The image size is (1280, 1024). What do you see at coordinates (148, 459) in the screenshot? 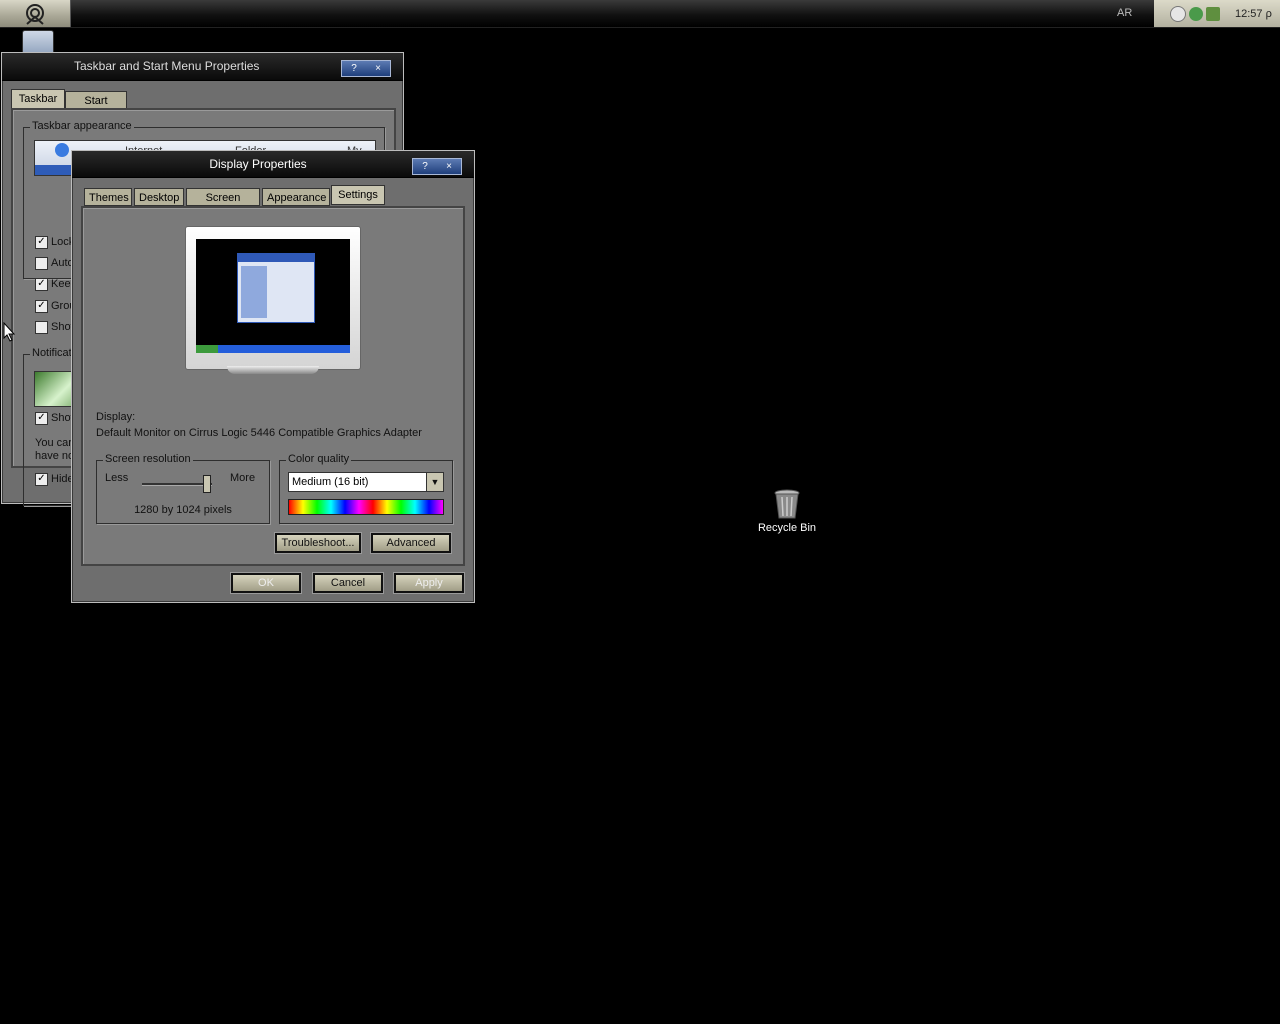
I see `group-label: Screen resolution` at bounding box center [148, 459].